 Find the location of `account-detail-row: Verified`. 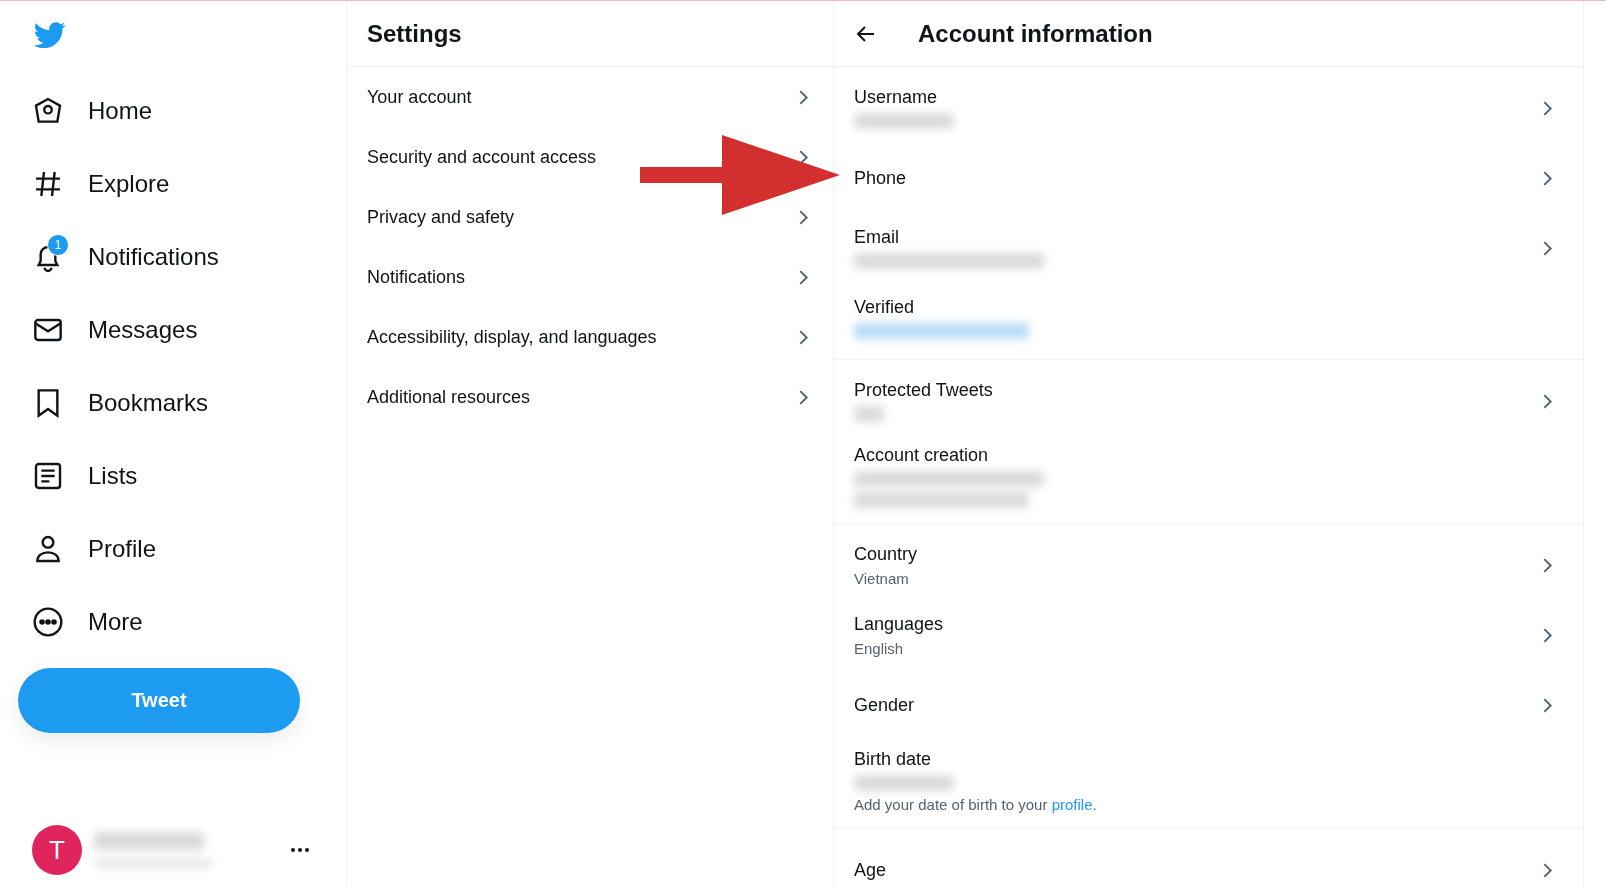

account-detail-row: Verified is located at coordinates (1208, 318).